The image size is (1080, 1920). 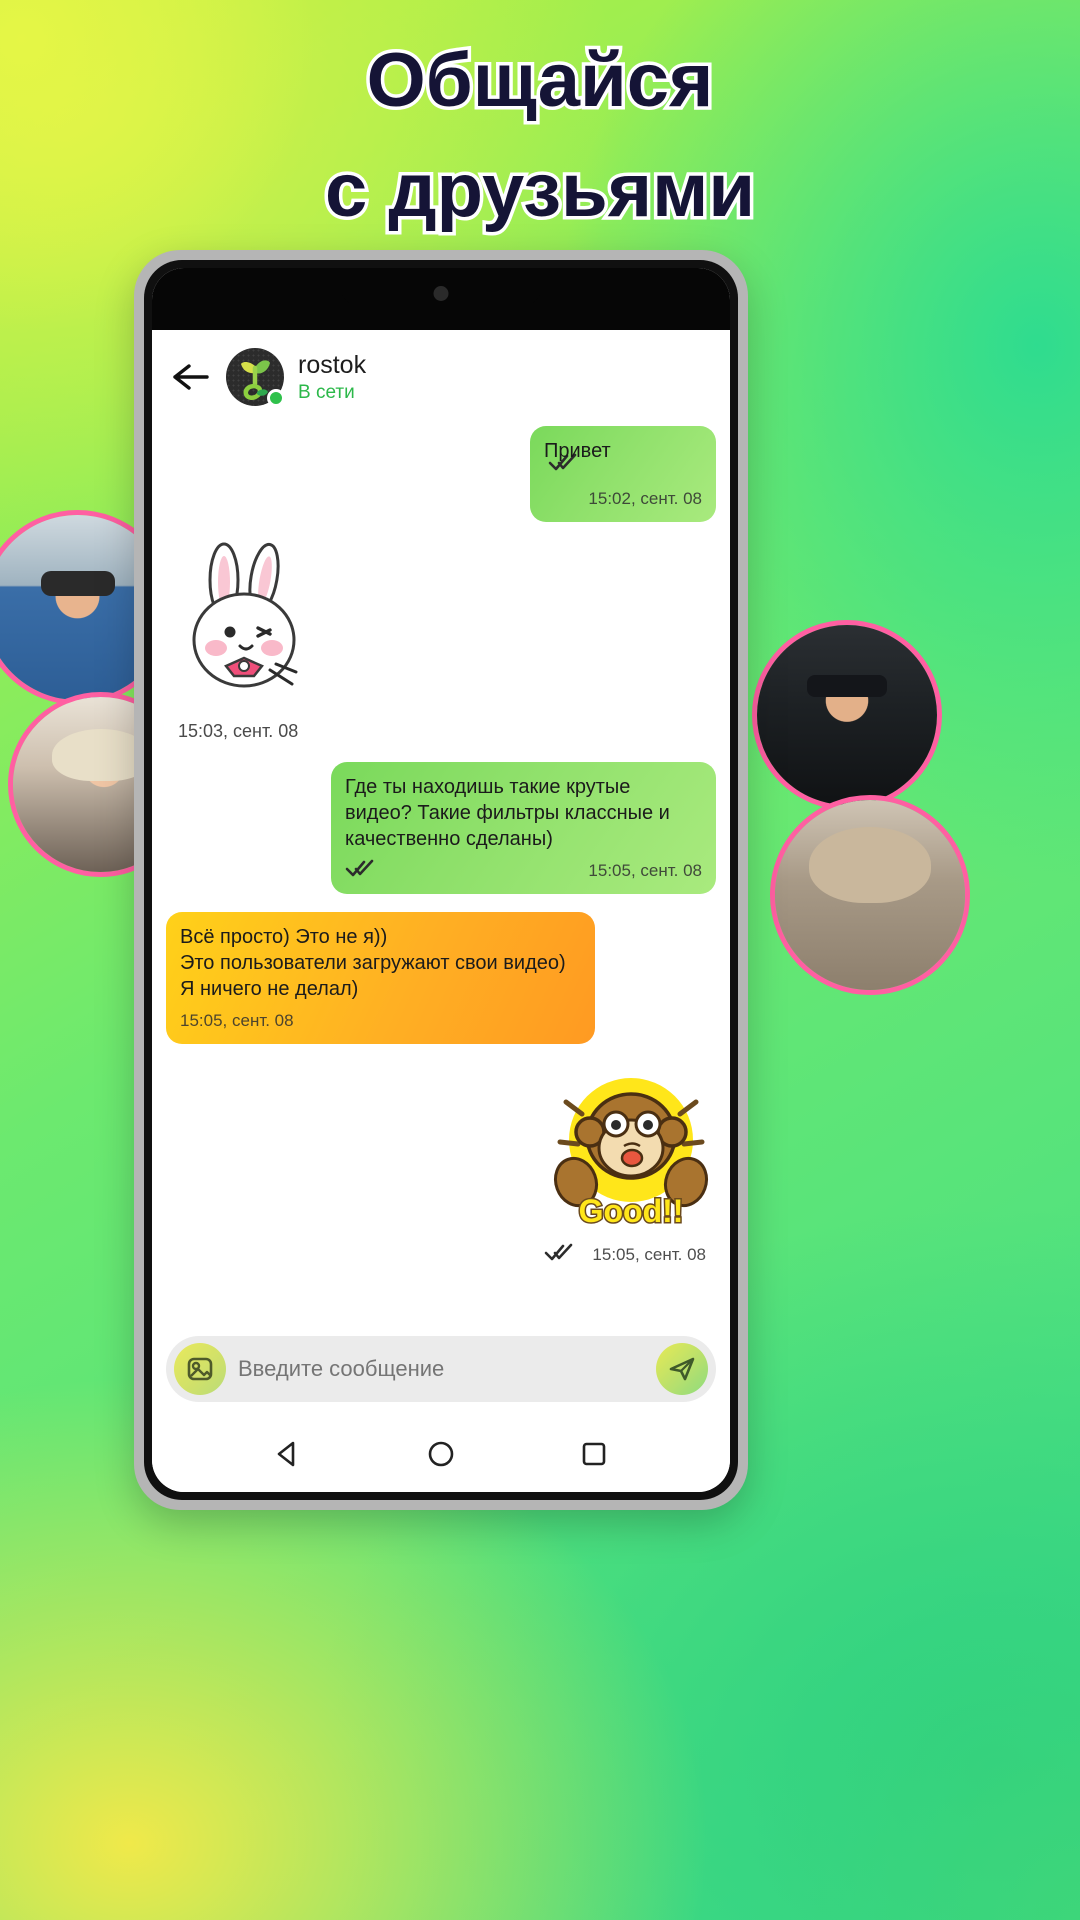 I want to click on triangle-back-icon, so click(x=286, y=1454).